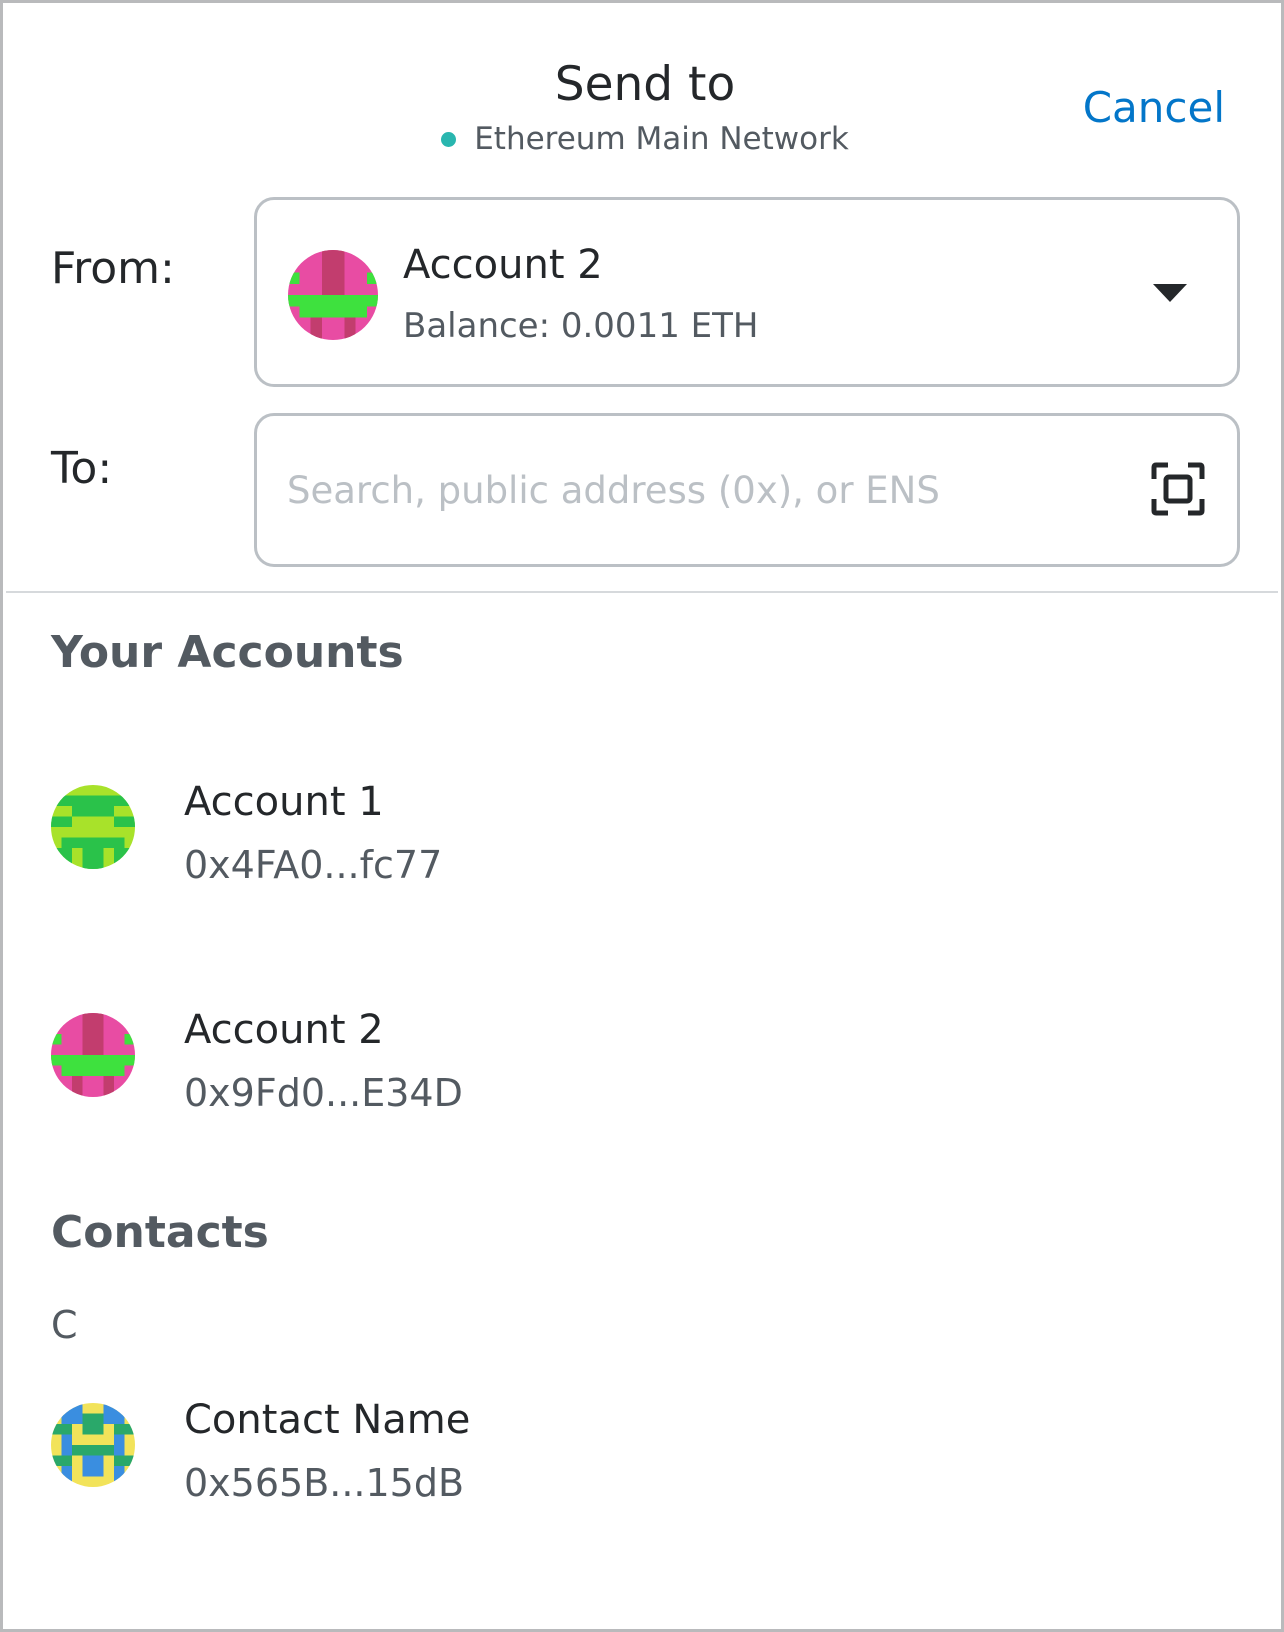 Image resolution: width=1284 pixels, height=1632 pixels. What do you see at coordinates (747, 292) in the screenshot?
I see `from-account-selector: Account 2 Balance: 0.0011 ETH` at bounding box center [747, 292].